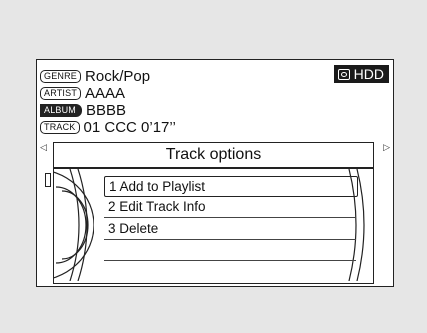 This screenshot has height=333, width=427. I want to click on hdd-source-badge: HDD, so click(361, 74).